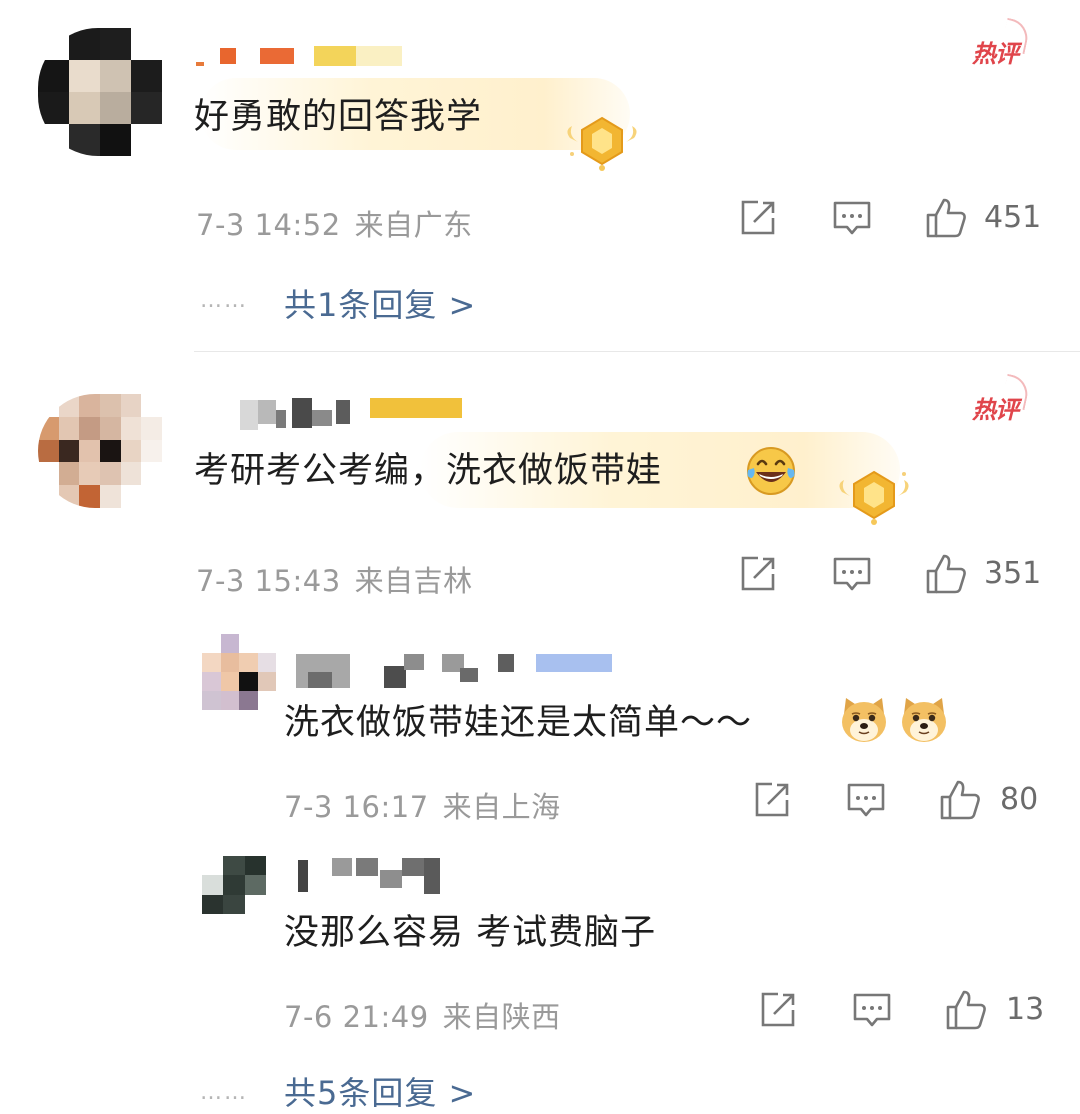 This screenshot has width=1080, height=1114. Describe the element at coordinates (356, 807) in the screenshot. I see `reply-date: 7-3 16:17` at that location.